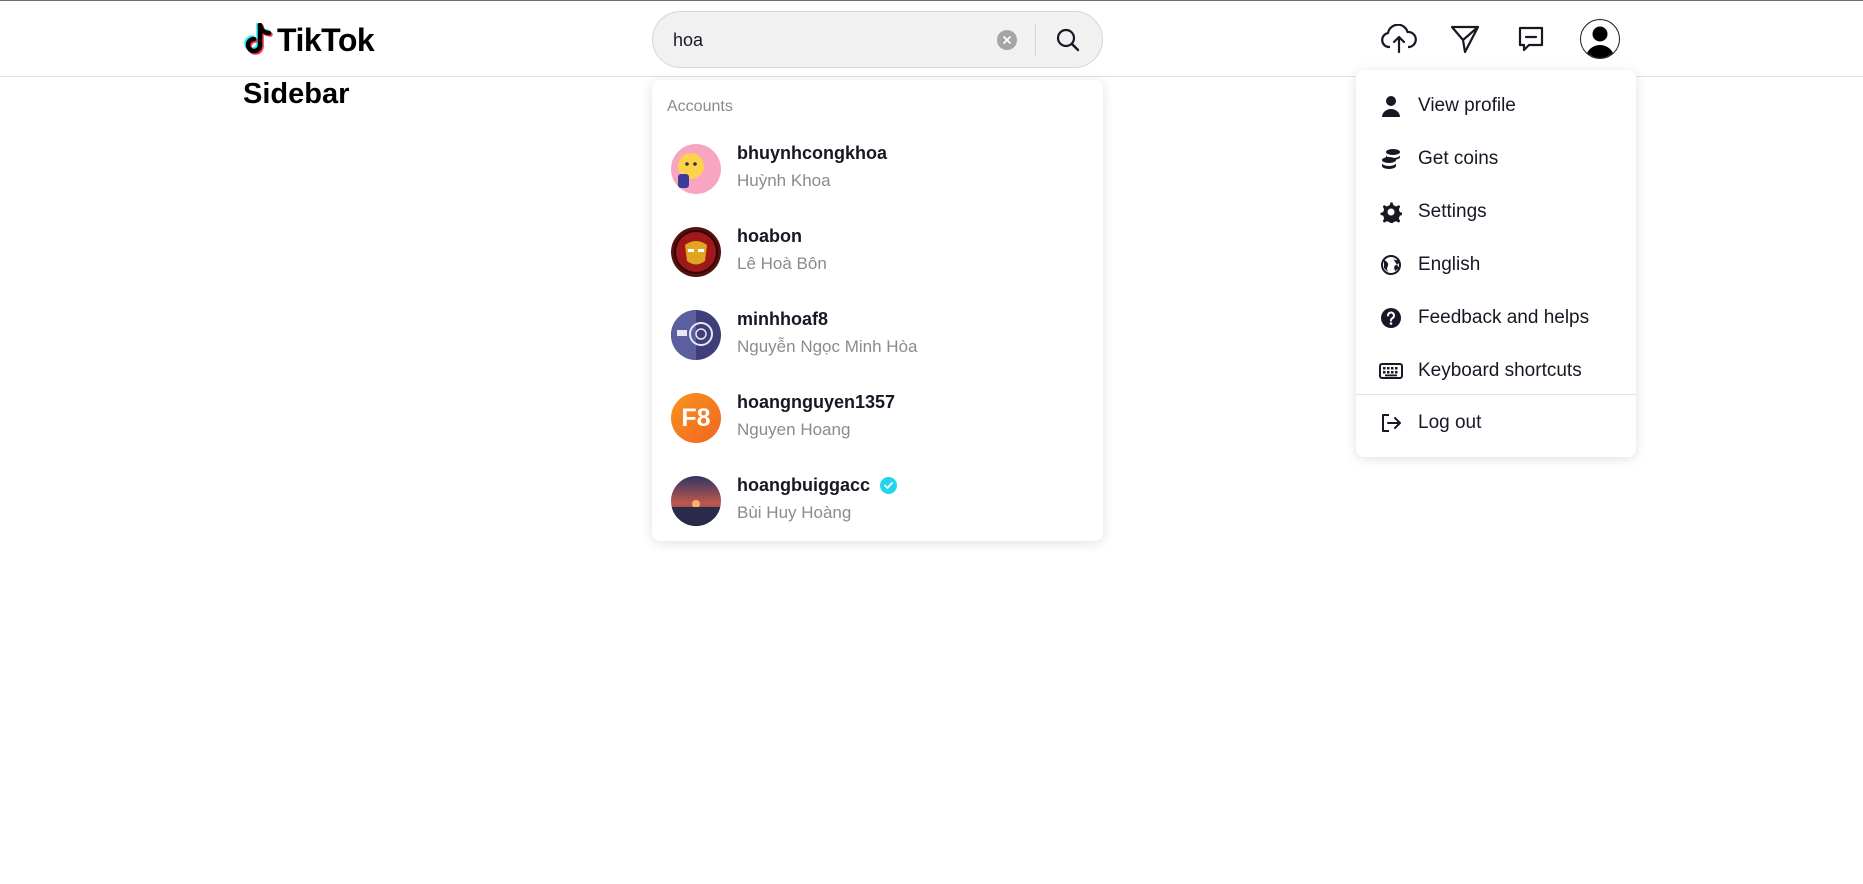 The image size is (1863, 884). Describe the element at coordinates (296, 94) in the screenshot. I see `sidebar-title: Sidebar` at that location.